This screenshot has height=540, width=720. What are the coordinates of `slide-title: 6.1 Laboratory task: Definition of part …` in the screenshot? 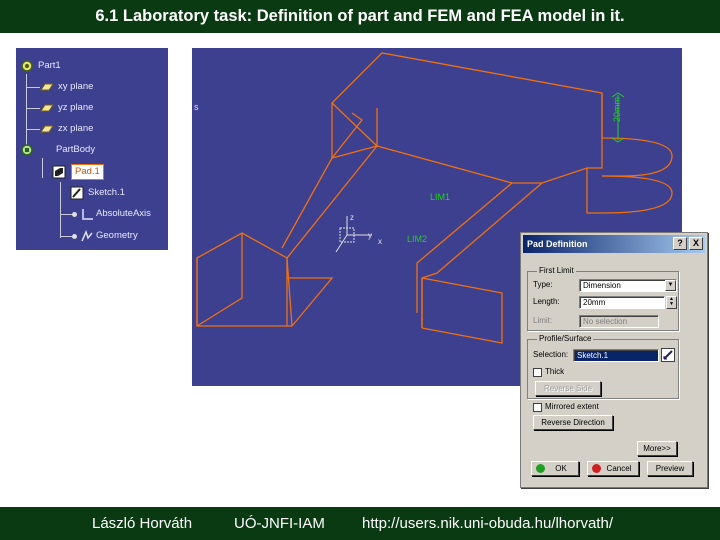 It's located at (360, 16).